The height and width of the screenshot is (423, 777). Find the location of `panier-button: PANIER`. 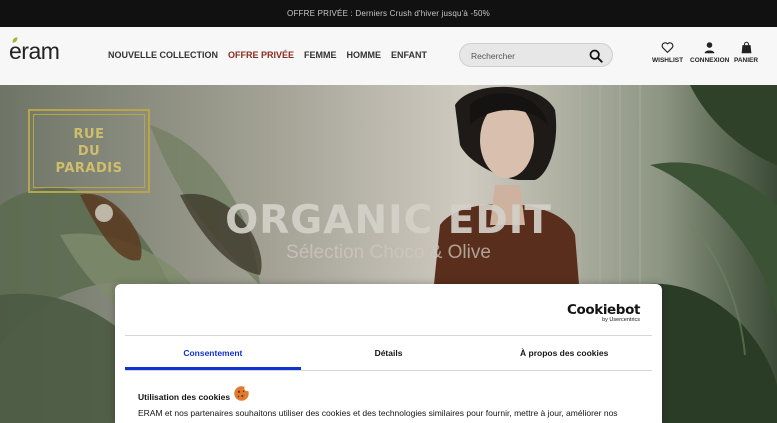

panier-button: PANIER is located at coordinates (746, 52).